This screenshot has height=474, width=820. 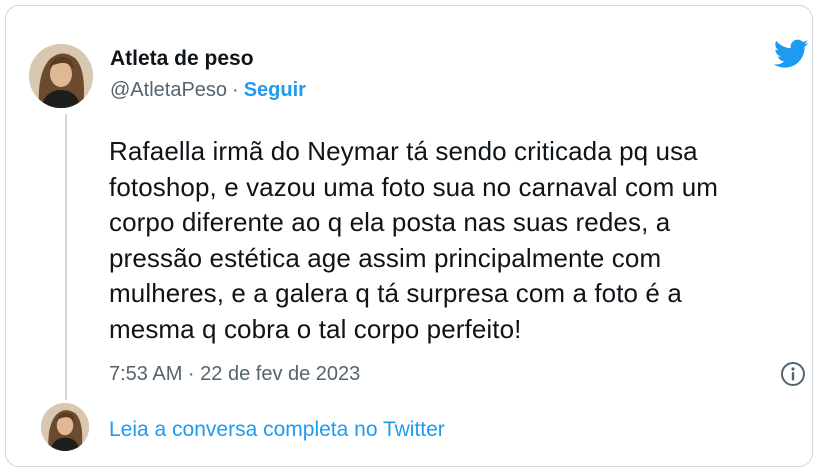 What do you see at coordinates (66, 257) in the screenshot?
I see `thread-connector` at bounding box center [66, 257].